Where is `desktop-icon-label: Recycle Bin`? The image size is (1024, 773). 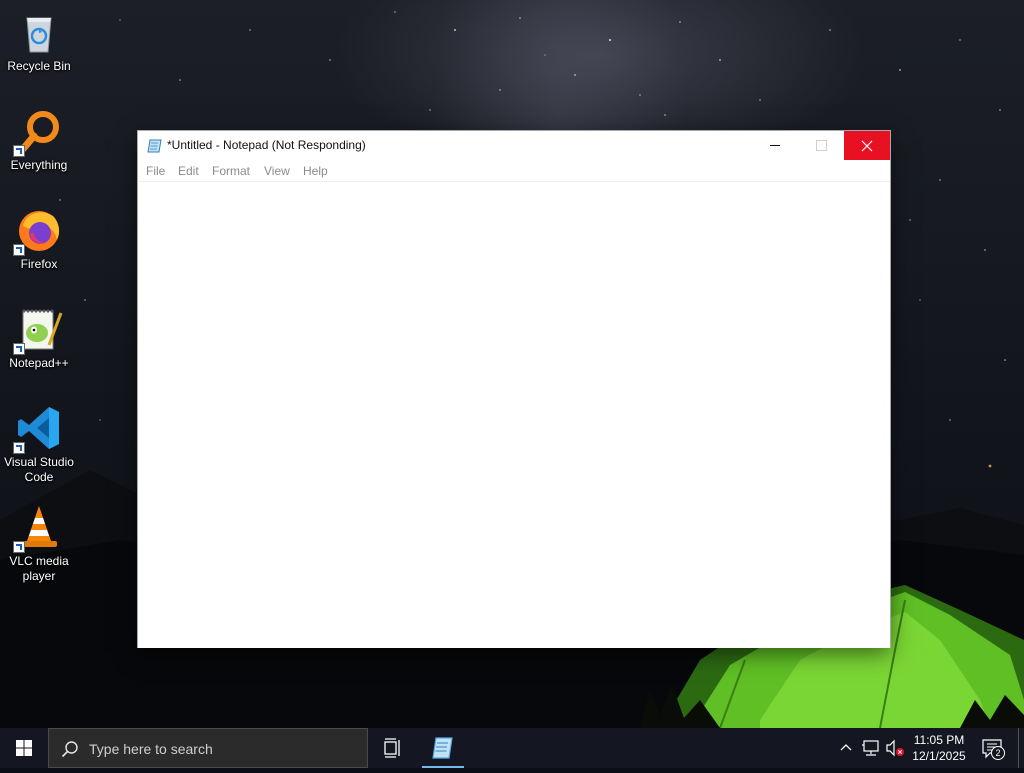 desktop-icon-label: Recycle Bin is located at coordinates (39, 66).